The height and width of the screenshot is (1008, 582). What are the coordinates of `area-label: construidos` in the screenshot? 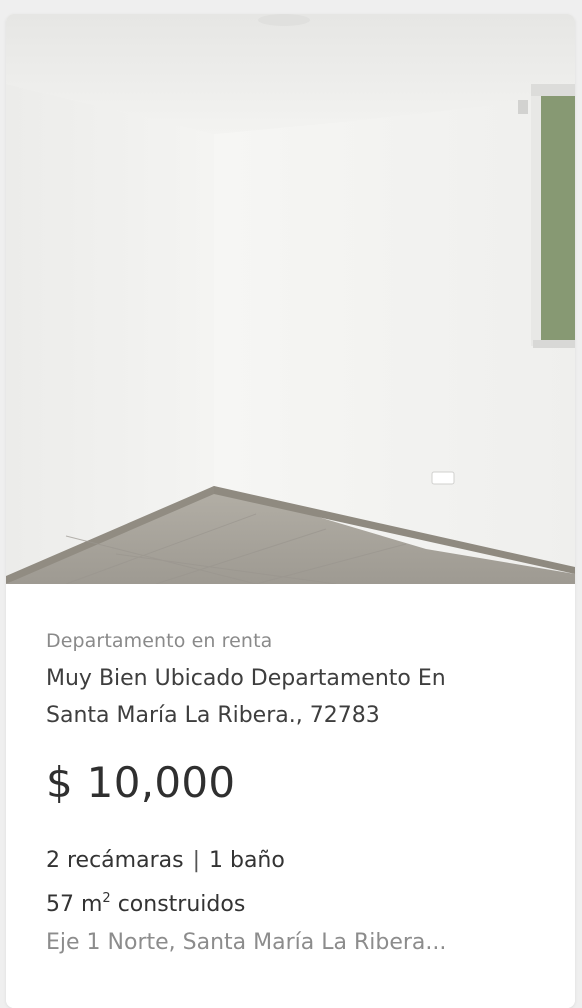 It's located at (181, 904).